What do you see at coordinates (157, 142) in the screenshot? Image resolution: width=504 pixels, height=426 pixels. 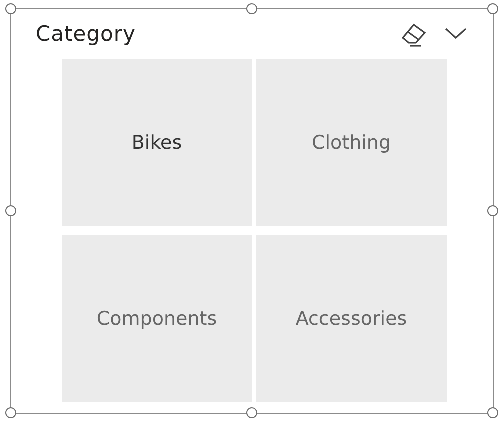 I see `category-tile: Bikes` at bounding box center [157, 142].